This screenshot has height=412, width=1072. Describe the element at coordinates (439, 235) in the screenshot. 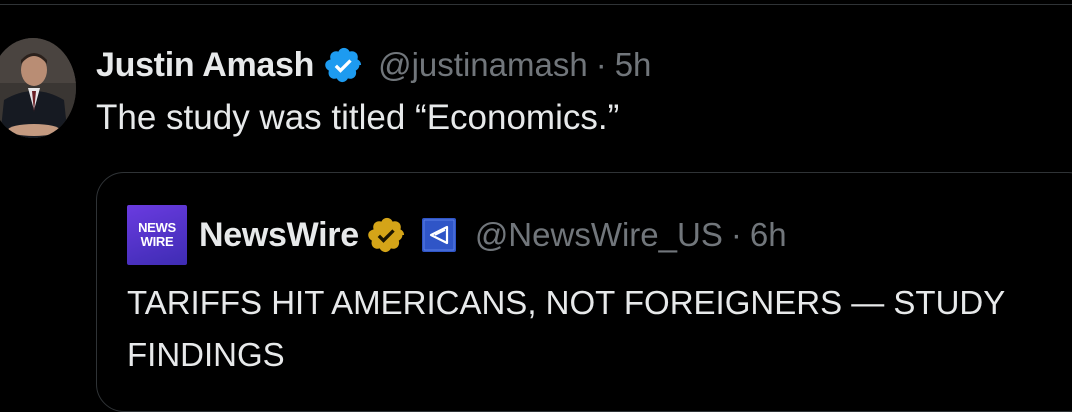

I see `affiliate-badge-icon` at that location.